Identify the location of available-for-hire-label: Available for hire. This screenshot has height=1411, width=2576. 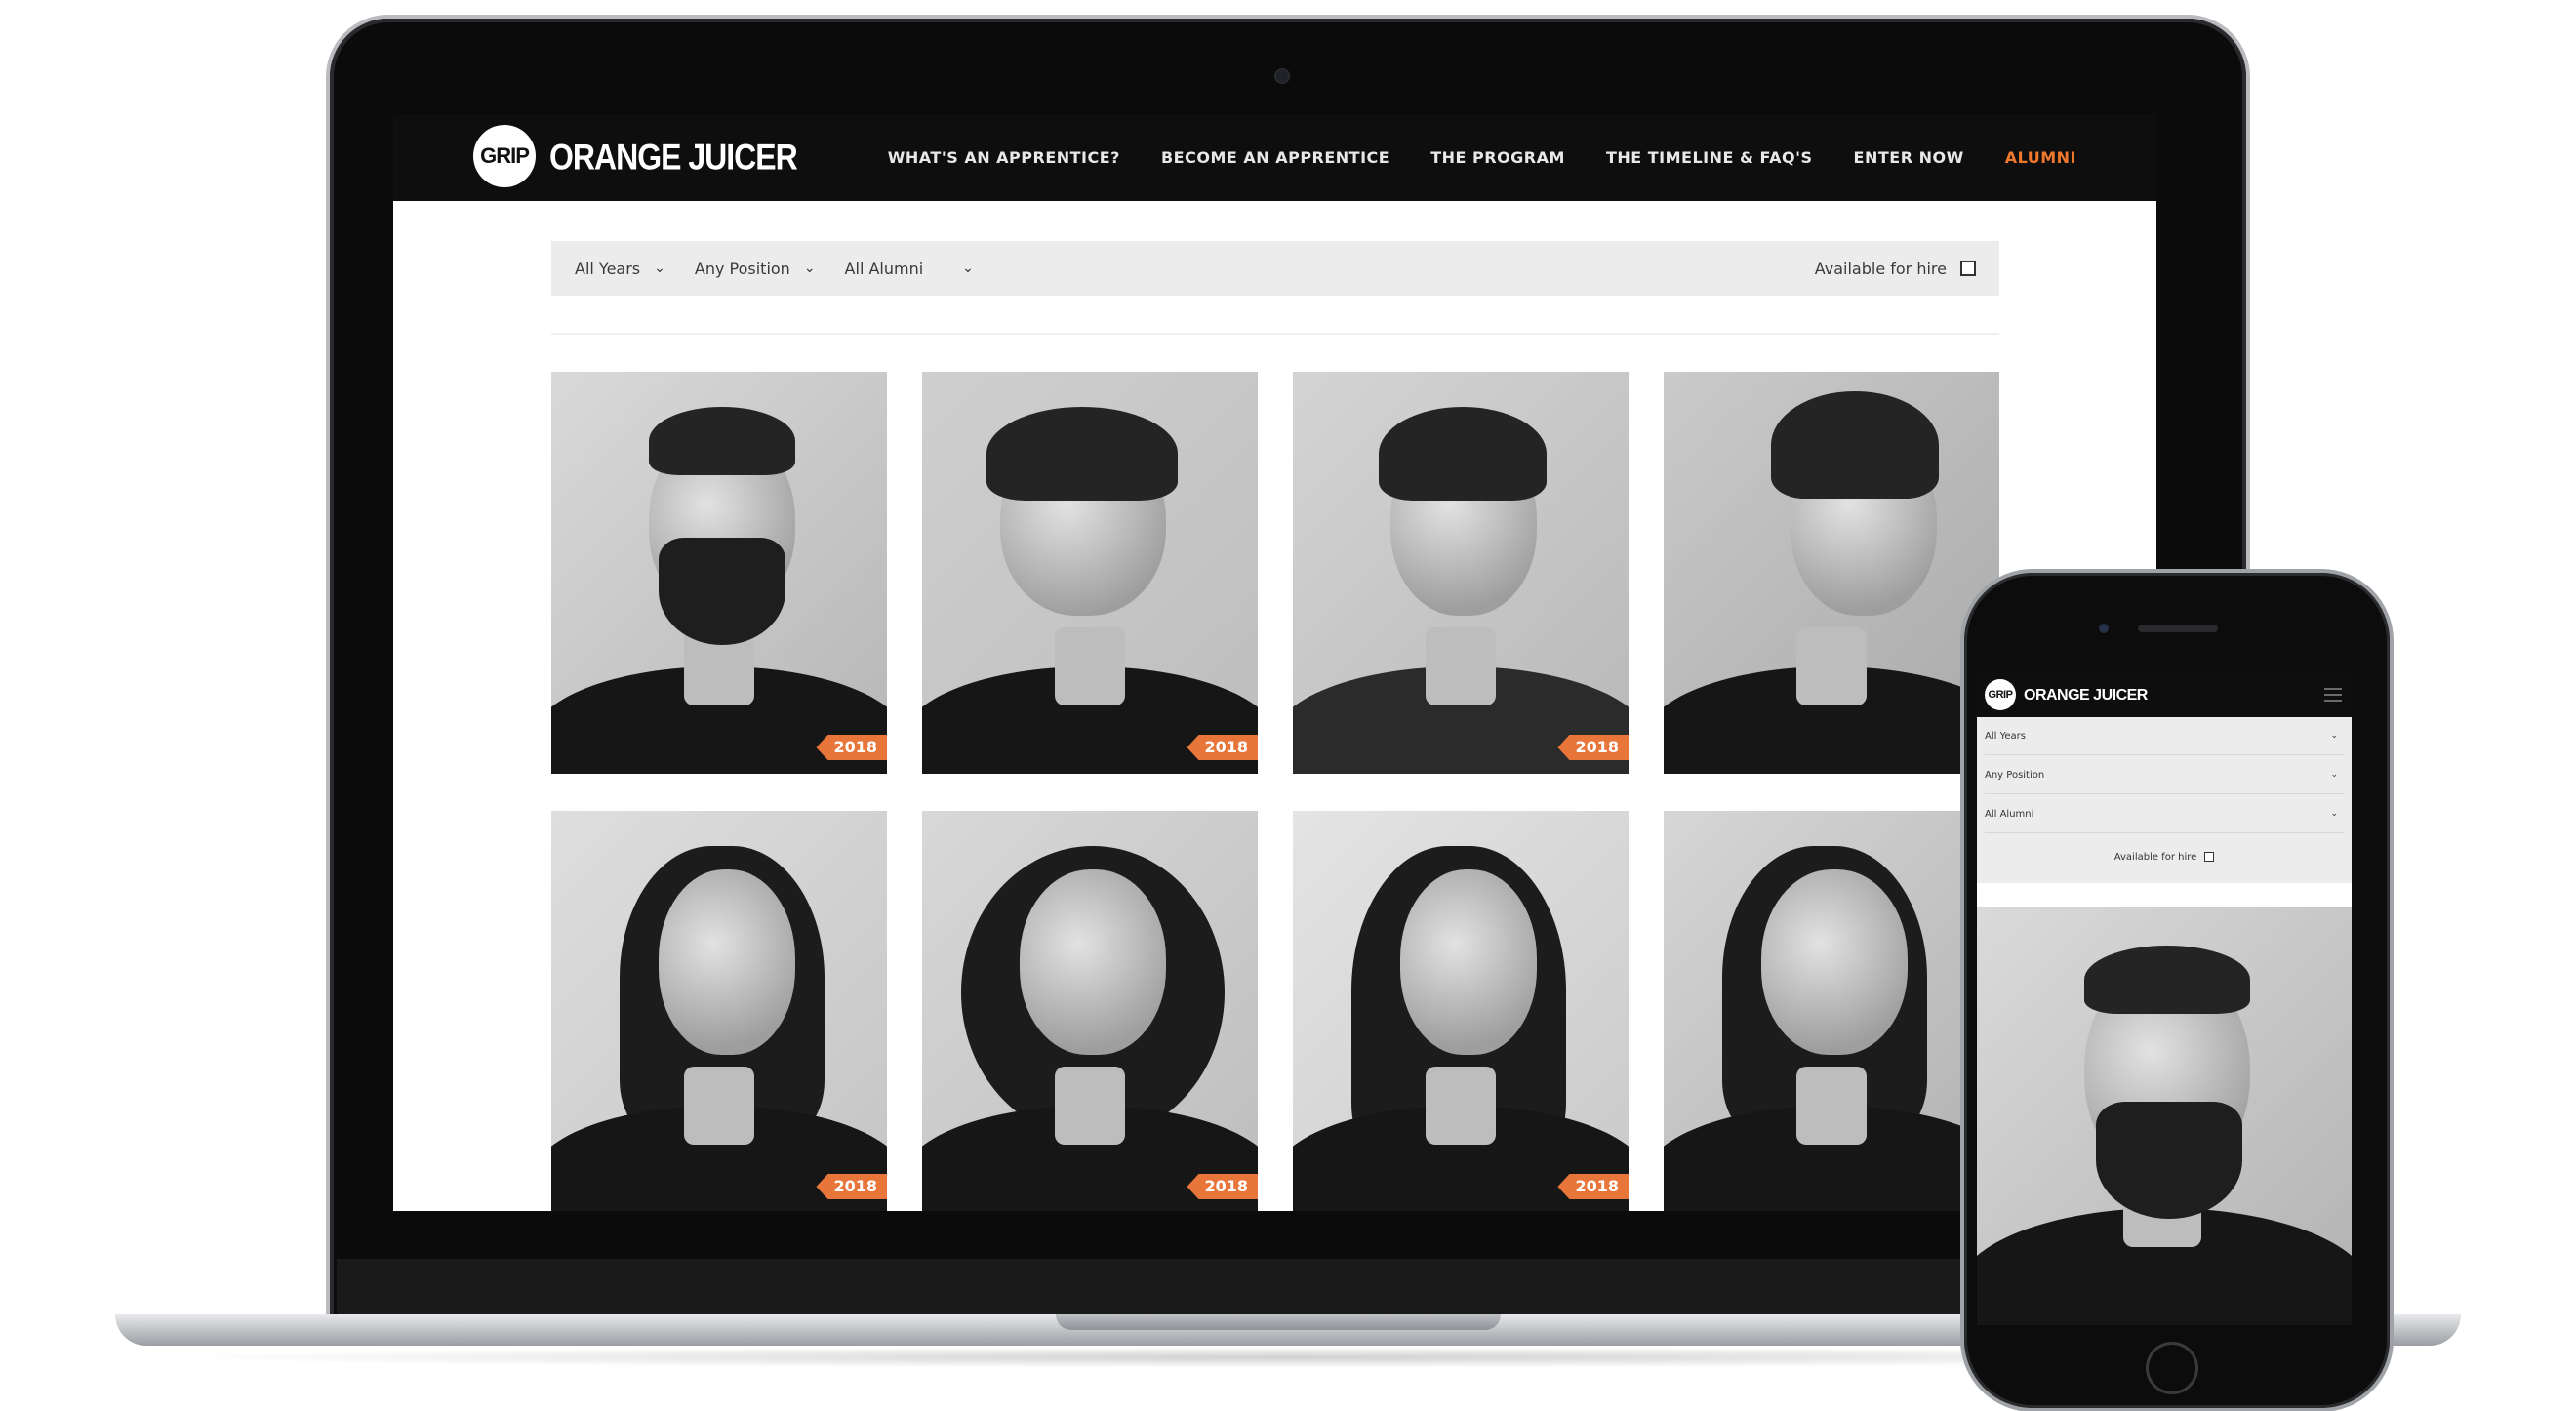
(1880, 268).